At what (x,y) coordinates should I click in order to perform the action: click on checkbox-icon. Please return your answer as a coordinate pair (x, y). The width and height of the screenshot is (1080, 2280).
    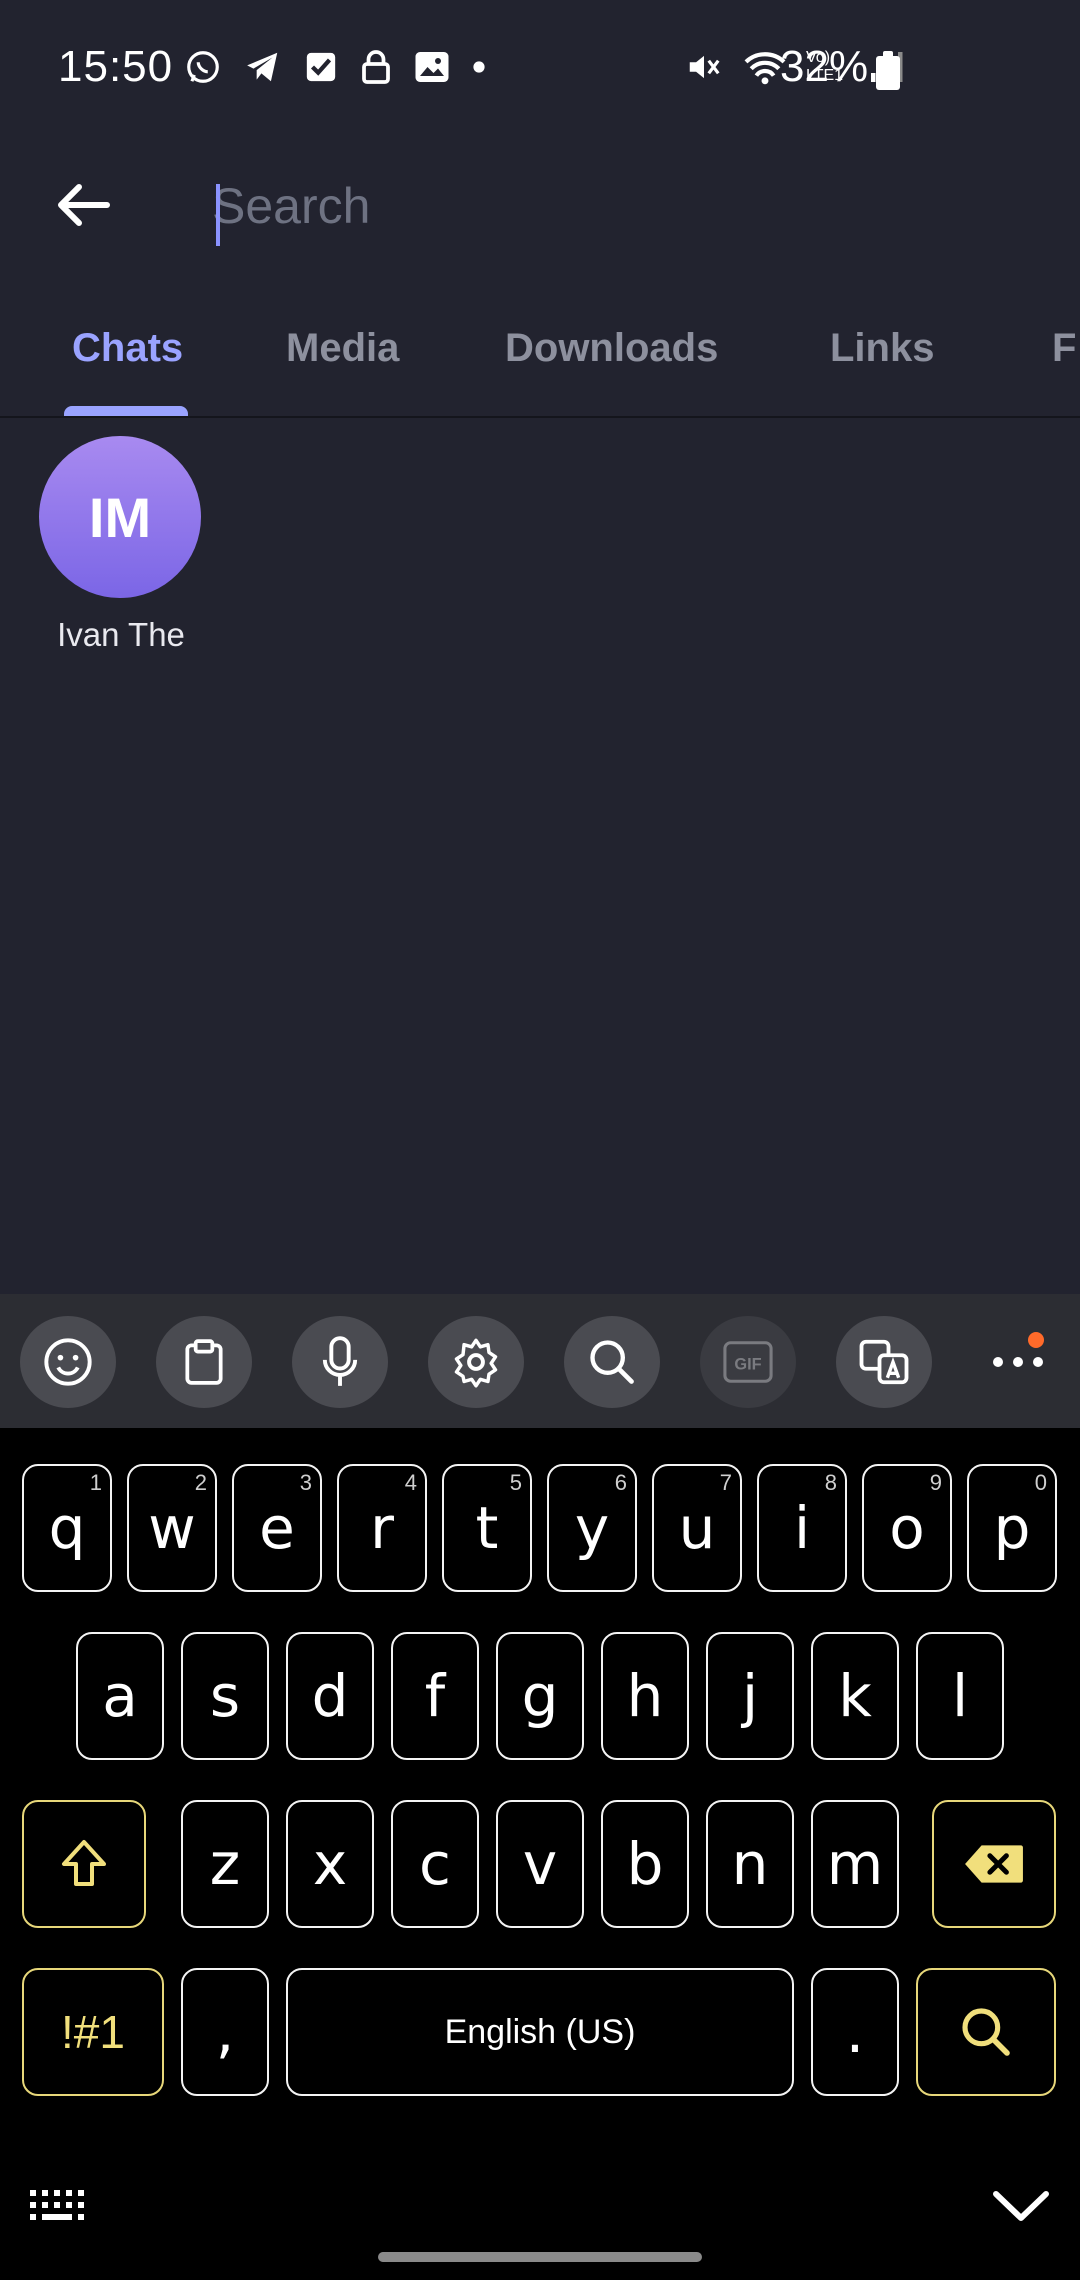
    Looking at the image, I should click on (321, 67).